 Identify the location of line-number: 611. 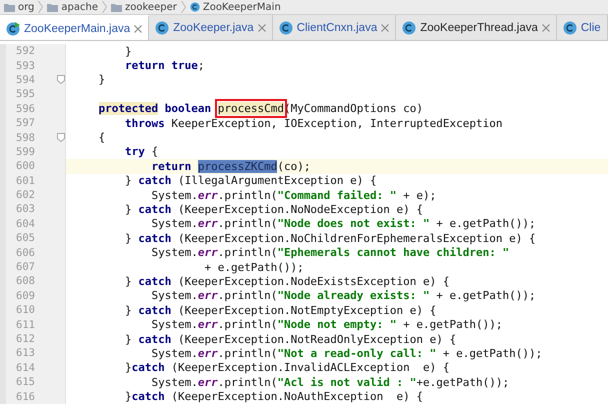
(25, 324).